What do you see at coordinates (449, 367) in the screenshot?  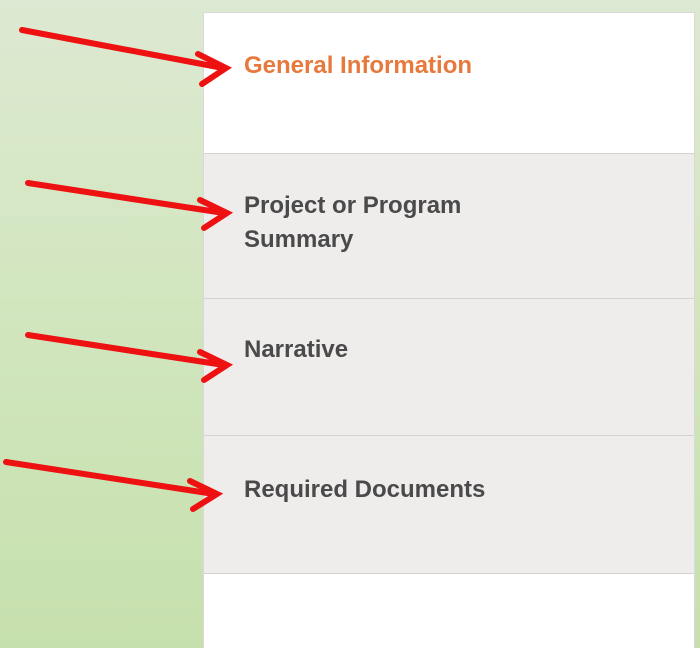 I see `tab-narrative: Narrative` at bounding box center [449, 367].